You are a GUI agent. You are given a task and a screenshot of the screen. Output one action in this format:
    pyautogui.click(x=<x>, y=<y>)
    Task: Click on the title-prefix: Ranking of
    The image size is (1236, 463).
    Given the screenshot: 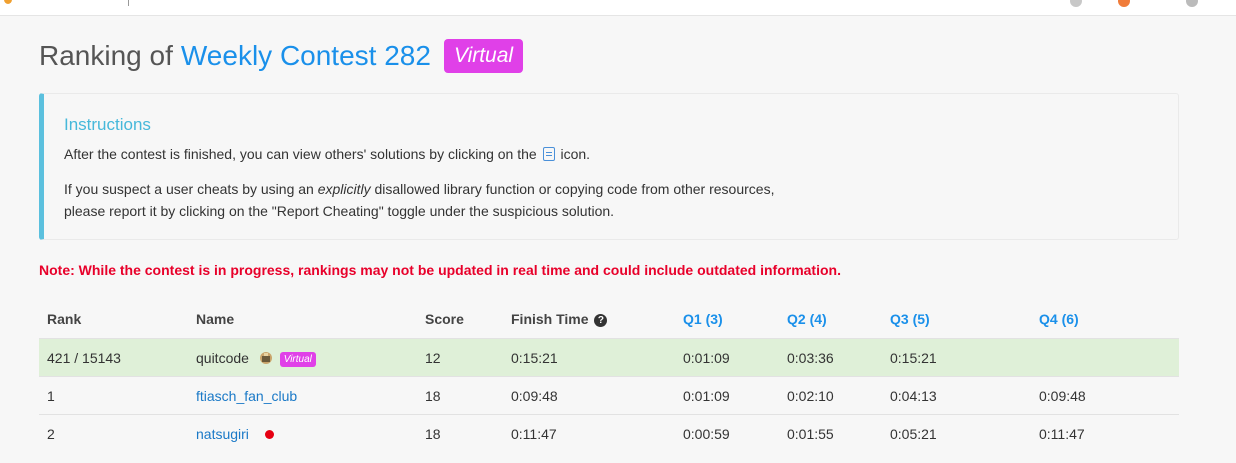 What is the action you would take?
    pyautogui.click(x=106, y=55)
    